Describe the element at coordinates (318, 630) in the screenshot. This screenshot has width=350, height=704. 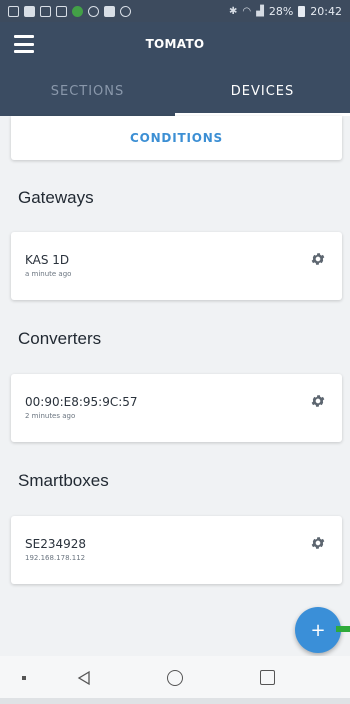
I see `add-device-button: +` at that location.